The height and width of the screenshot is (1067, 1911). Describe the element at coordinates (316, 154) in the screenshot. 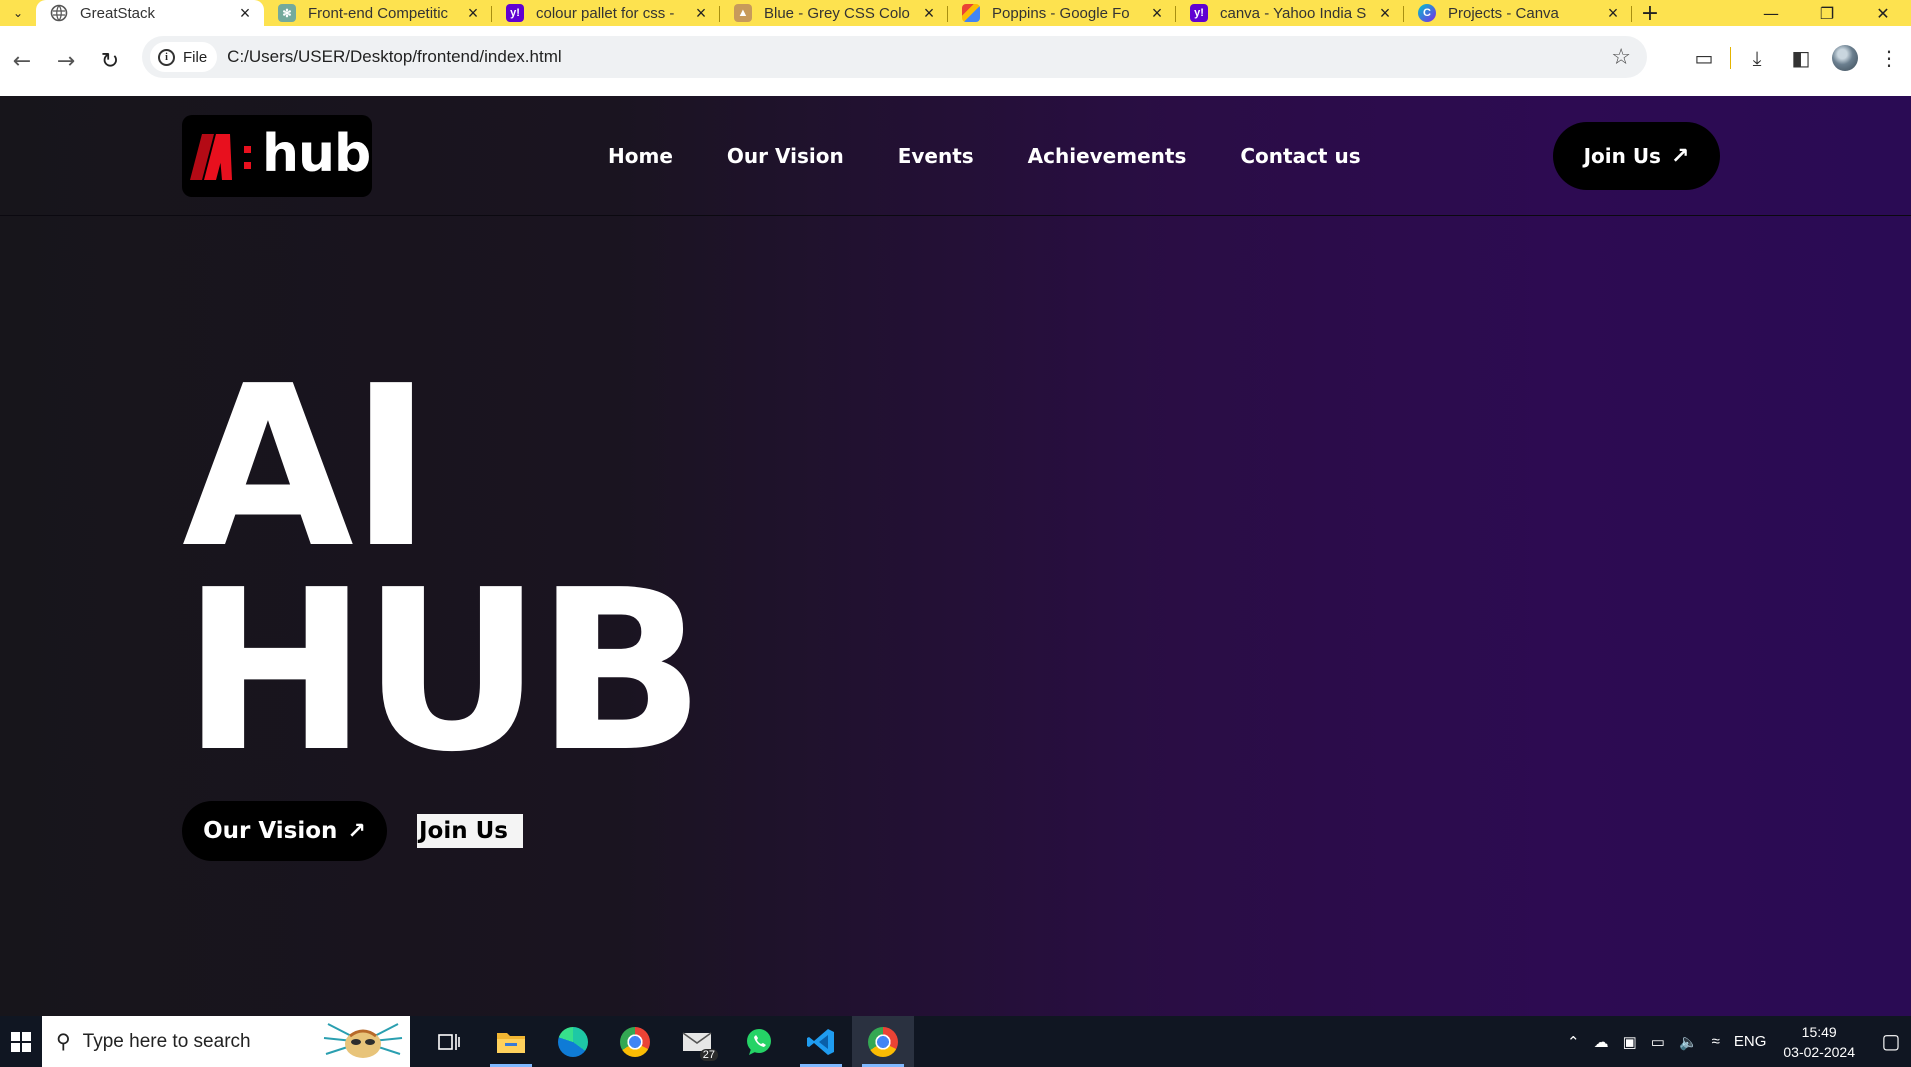

I see `logo-text: hub` at that location.